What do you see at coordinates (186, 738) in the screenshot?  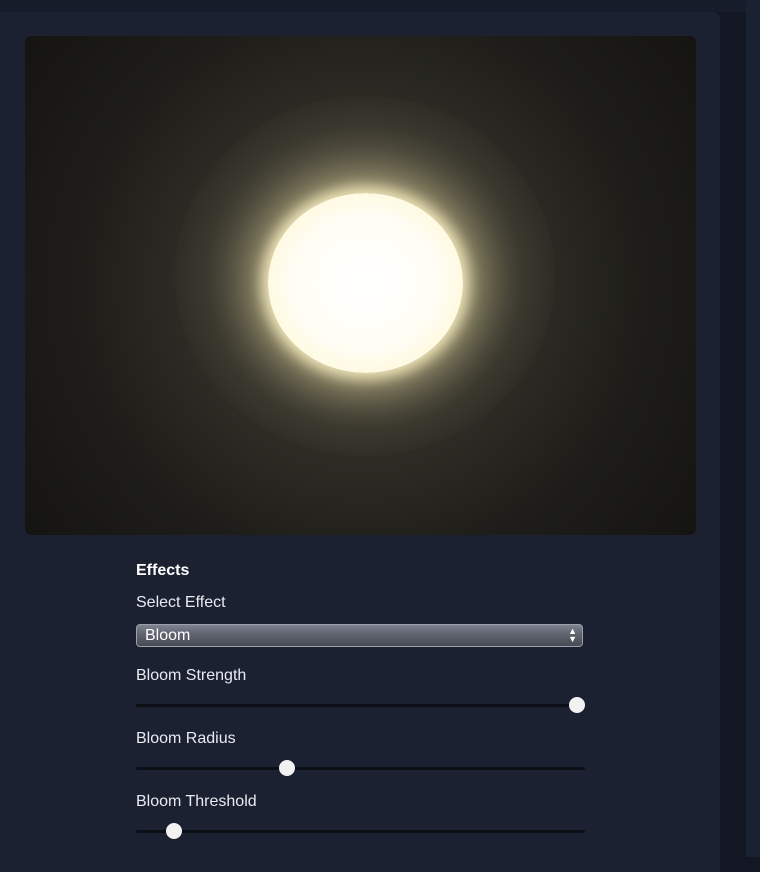 I see `bloom-radius-label: Bloom Radius` at bounding box center [186, 738].